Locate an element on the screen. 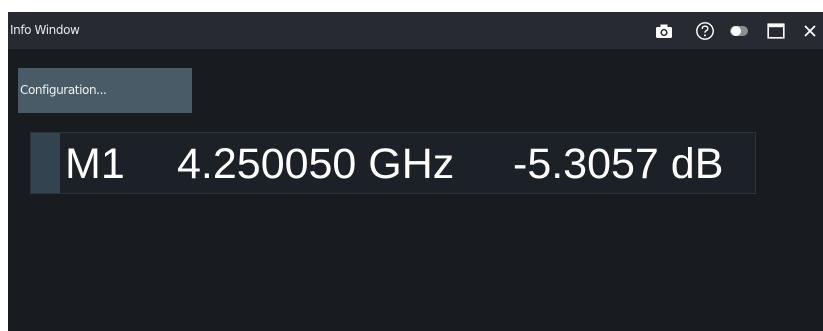 This screenshot has height=331, width=823. screenshot-button is located at coordinates (664, 31).